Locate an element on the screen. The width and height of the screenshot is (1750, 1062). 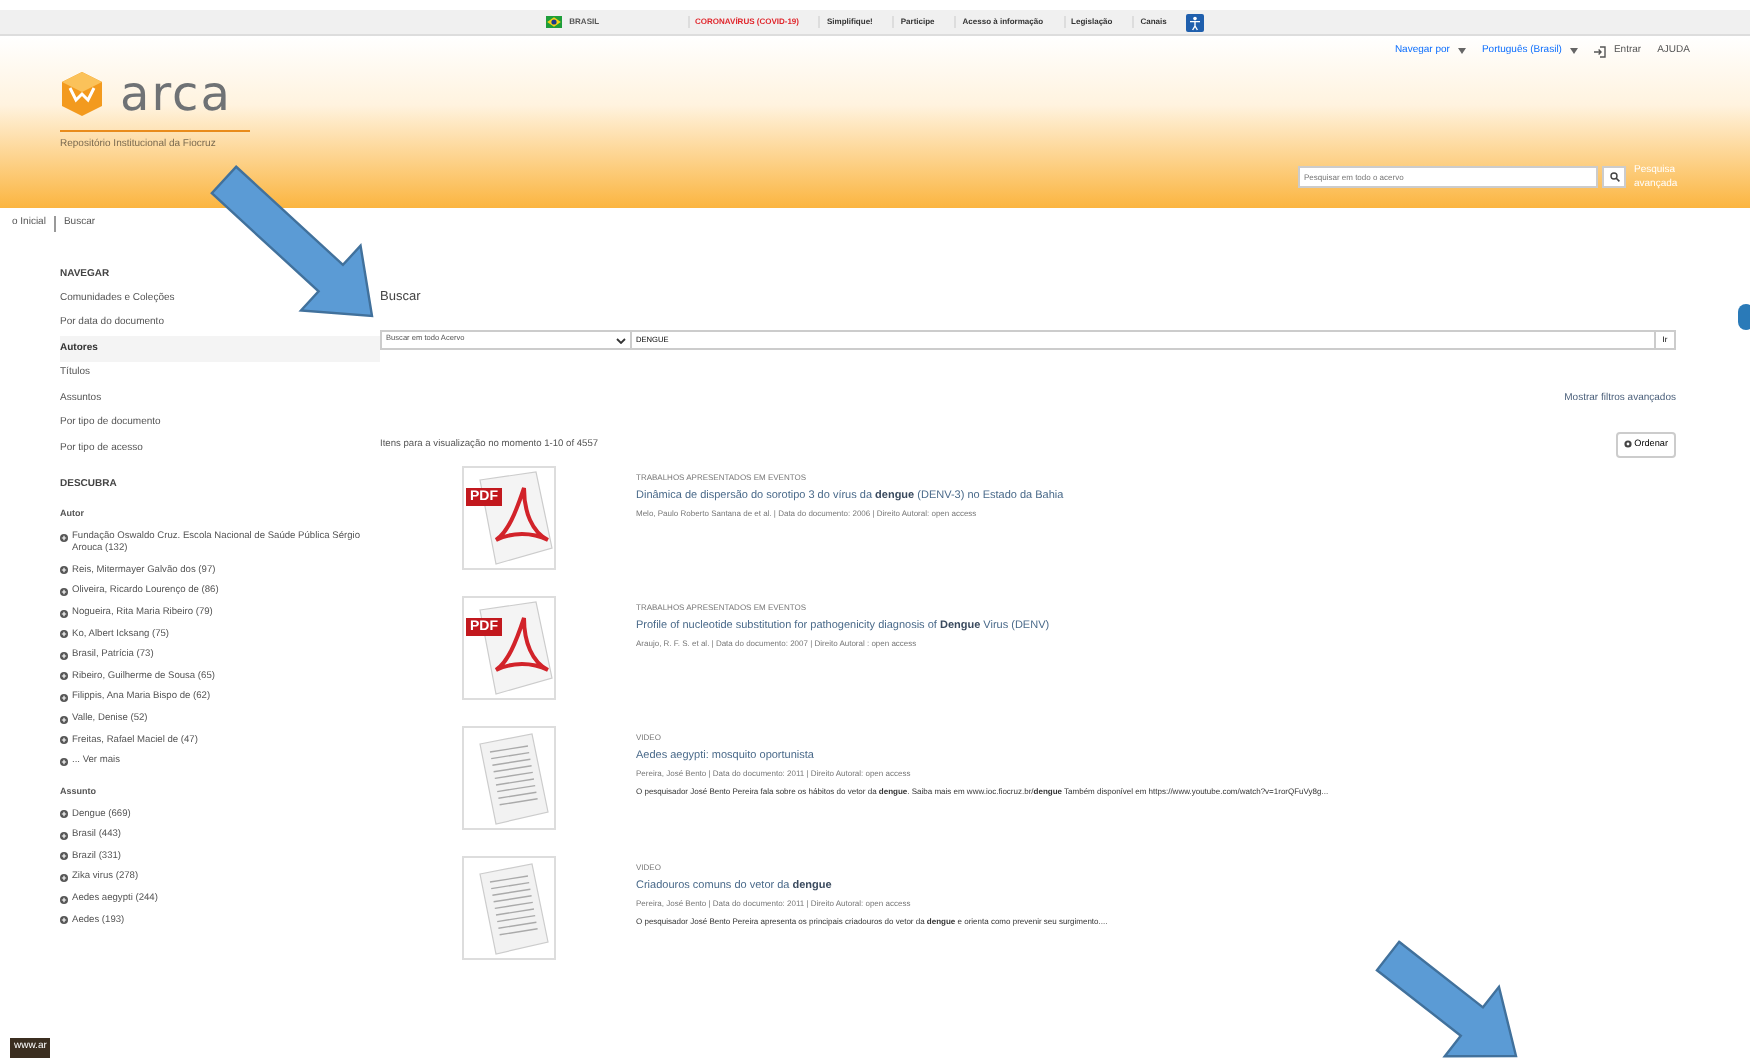
search-icon is located at coordinates (1614, 177).